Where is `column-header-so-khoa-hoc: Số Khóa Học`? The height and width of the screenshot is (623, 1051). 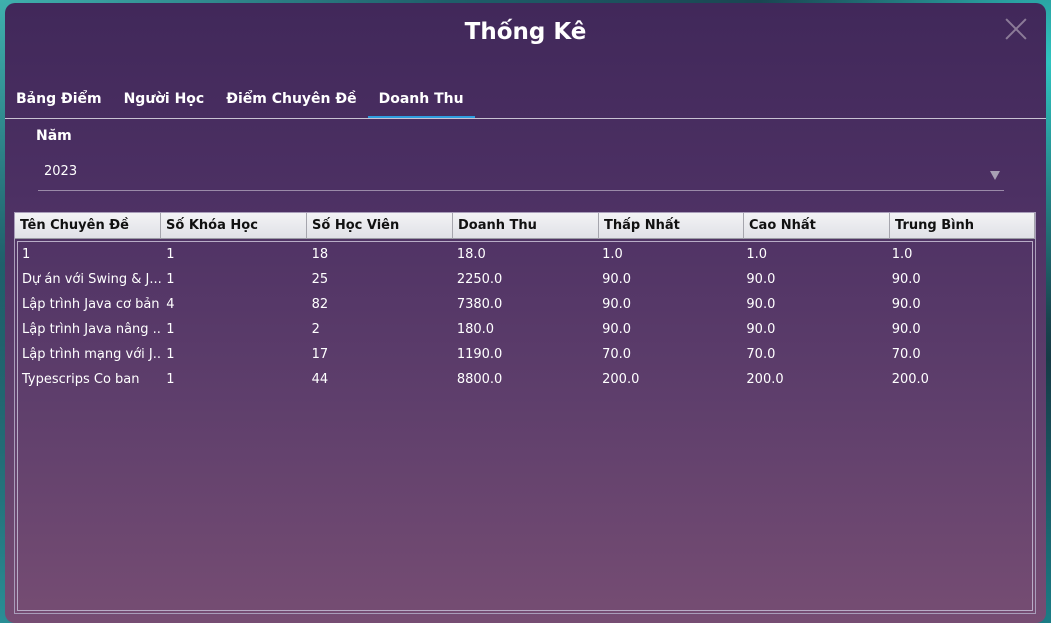 column-header-so-khoa-hoc: Số Khóa Học is located at coordinates (234, 226).